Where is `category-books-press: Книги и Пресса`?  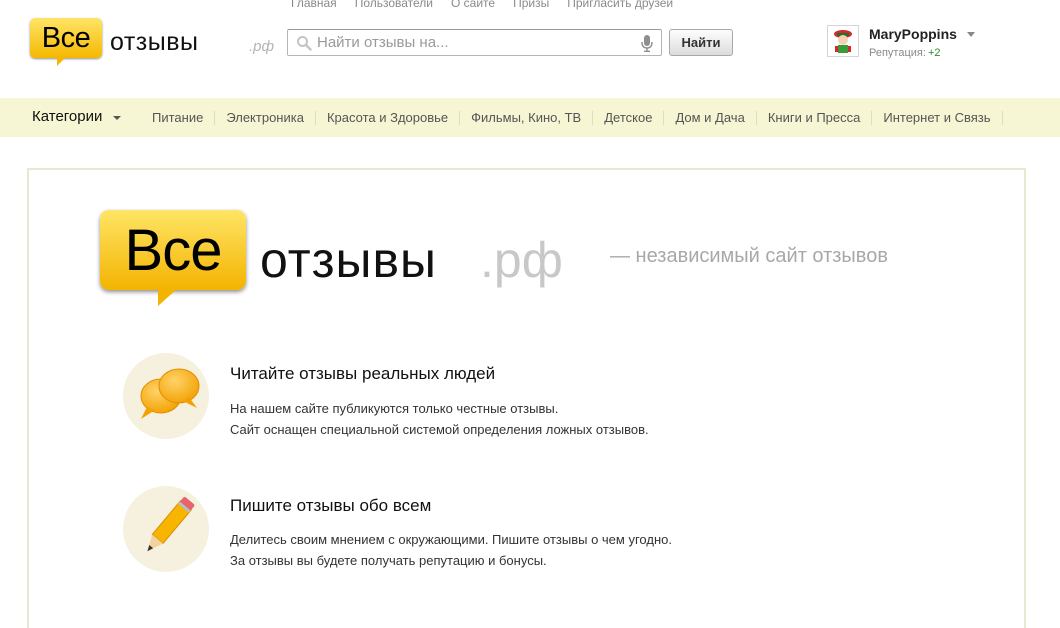
category-books-press: Книги и Пресса is located at coordinates (815, 117).